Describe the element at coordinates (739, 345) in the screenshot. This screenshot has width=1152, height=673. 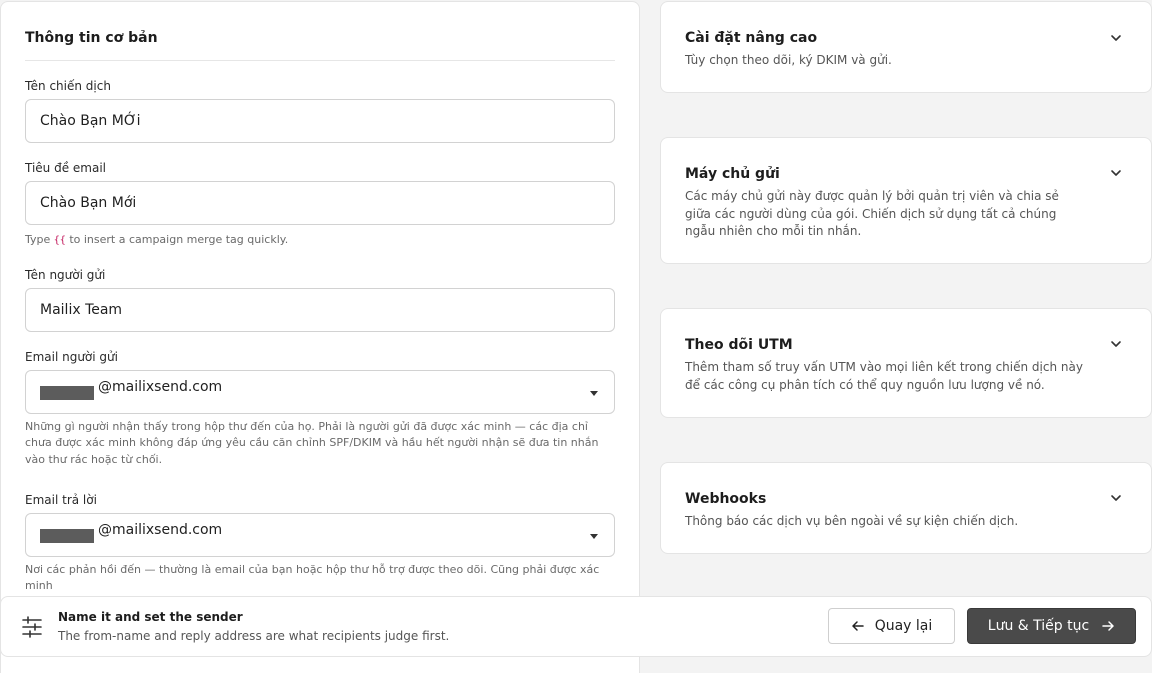
I see `accordion-title: Theo dõi UTM` at that location.